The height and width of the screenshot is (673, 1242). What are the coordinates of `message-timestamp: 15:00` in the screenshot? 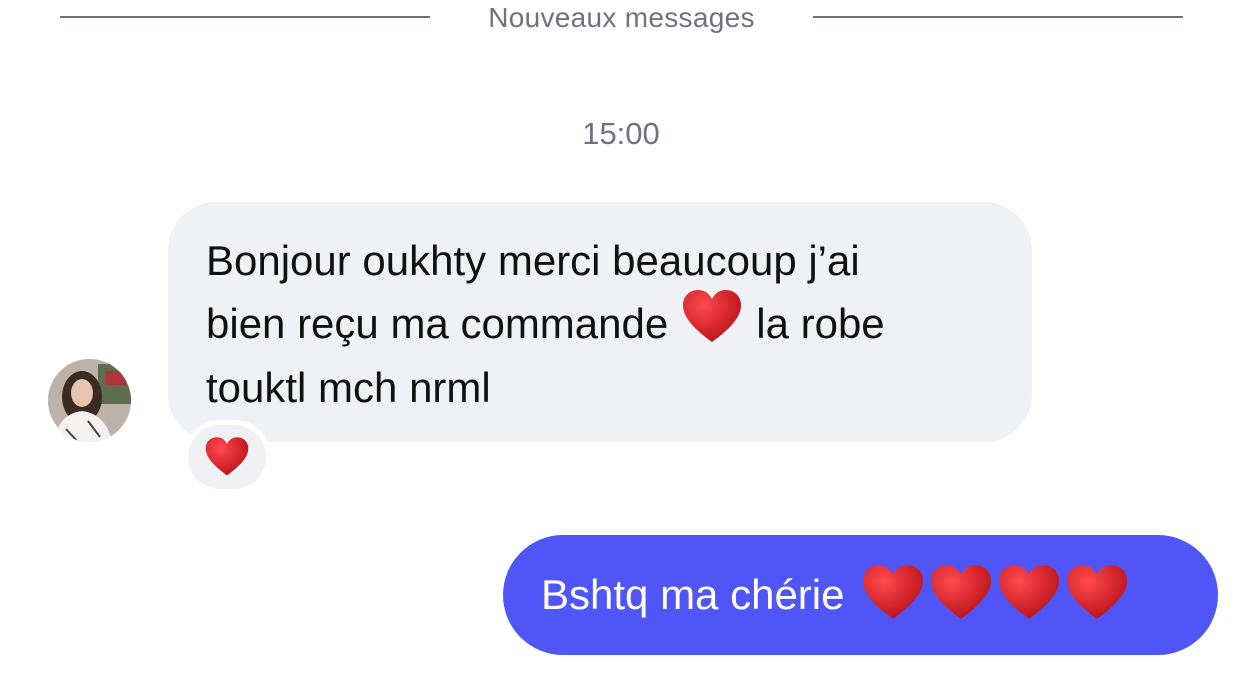 It's located at (621, 133).